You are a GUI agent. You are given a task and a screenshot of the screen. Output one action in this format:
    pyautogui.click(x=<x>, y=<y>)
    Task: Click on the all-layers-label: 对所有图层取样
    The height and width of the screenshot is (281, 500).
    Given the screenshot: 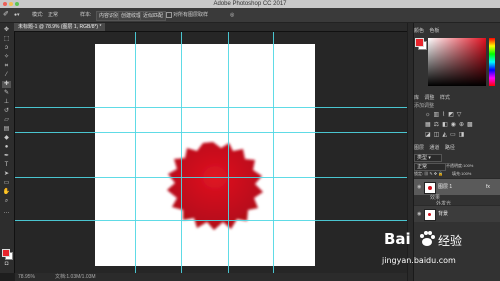 What is the action you would take?
    pyautogui.click(x=191, y=15)
    